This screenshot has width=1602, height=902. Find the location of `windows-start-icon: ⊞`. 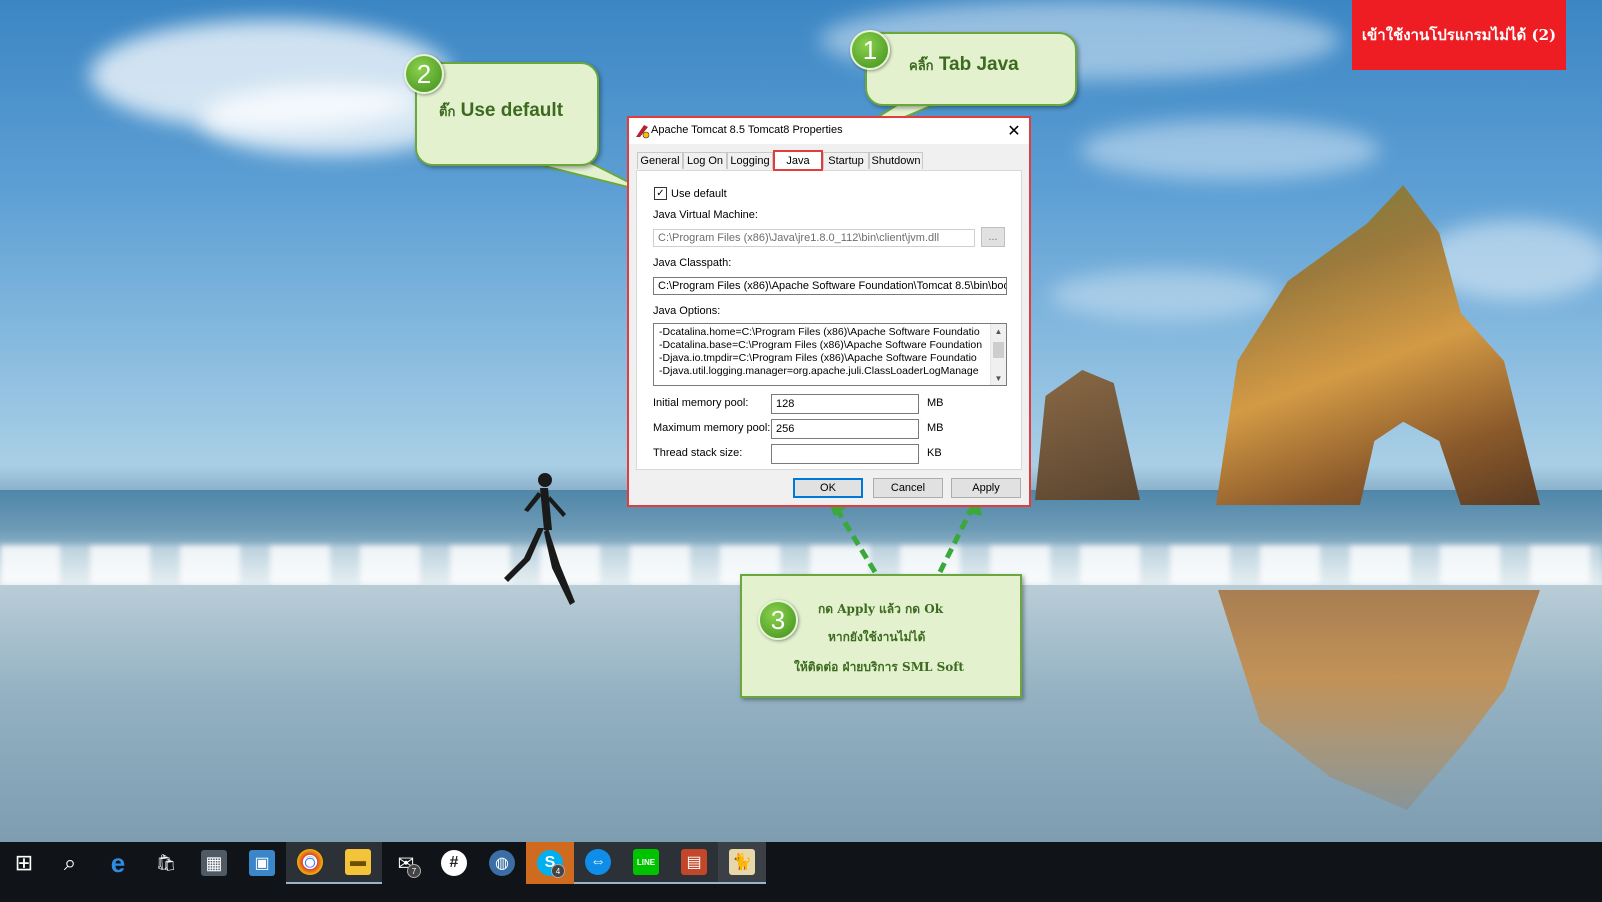

windows-start-icon: ⊞ is located at coordinates (24, 863).